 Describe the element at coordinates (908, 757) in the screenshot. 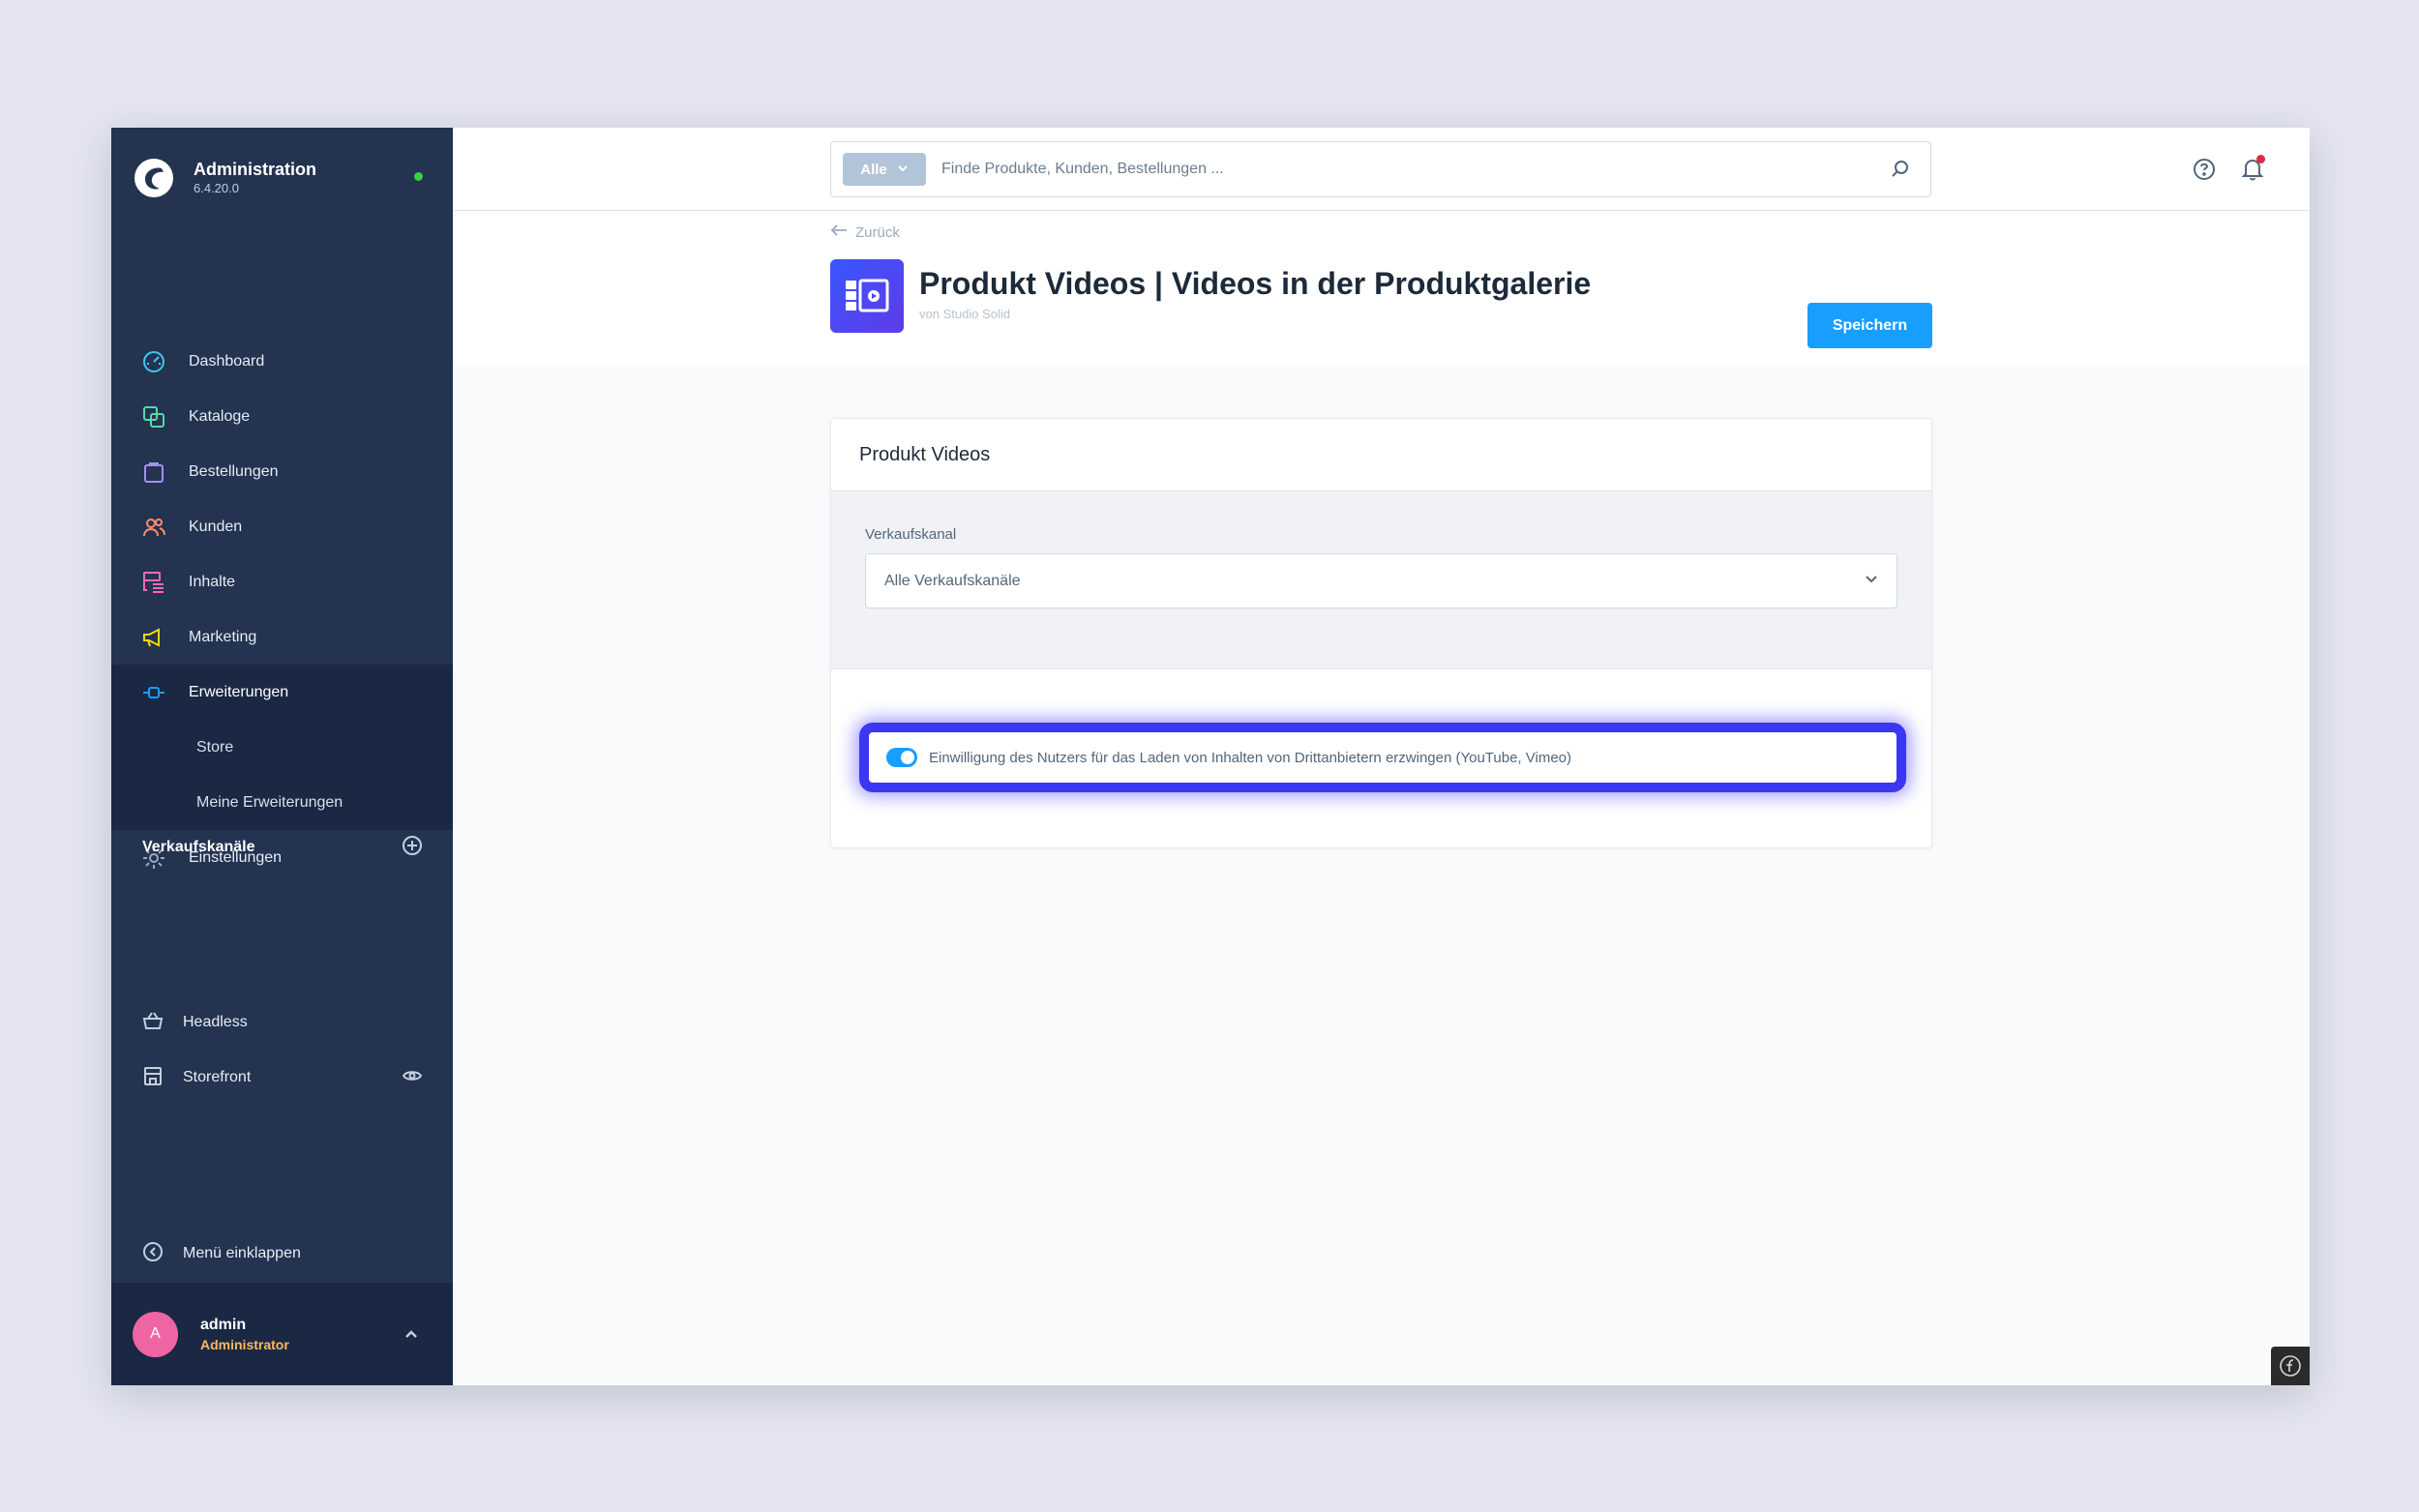

I see `toggle-knob` at that location.